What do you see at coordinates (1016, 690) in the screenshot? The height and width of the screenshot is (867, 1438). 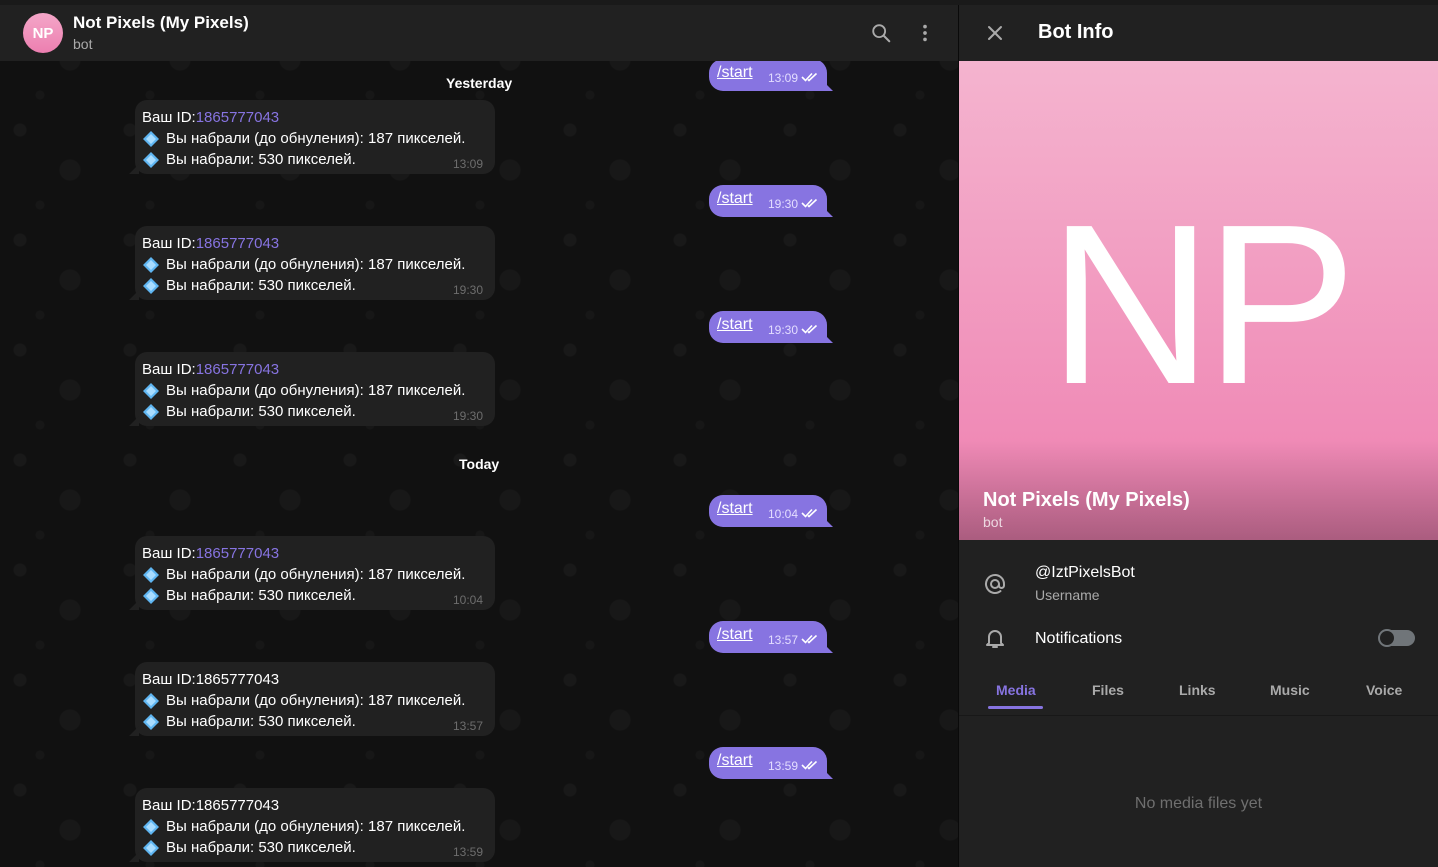 I see `tab-media: Media` at bounding box center [1016, 690].